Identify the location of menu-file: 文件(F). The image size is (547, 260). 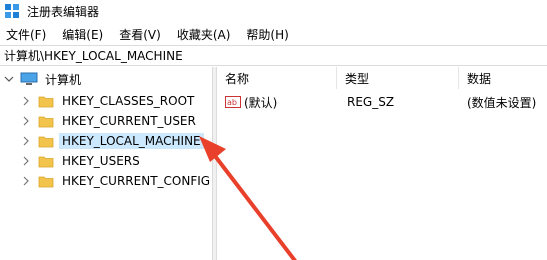
(26, 34).